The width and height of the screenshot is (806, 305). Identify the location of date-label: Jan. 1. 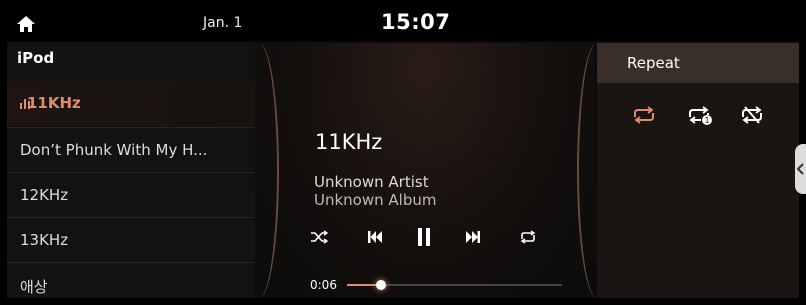
(223, 23).